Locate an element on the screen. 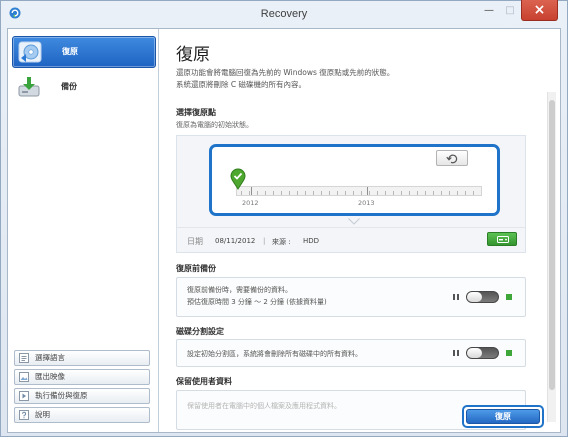 Image resolution: width=568 pixels, height=437 pixels. close-button: × is located at coordinates (539, 10).